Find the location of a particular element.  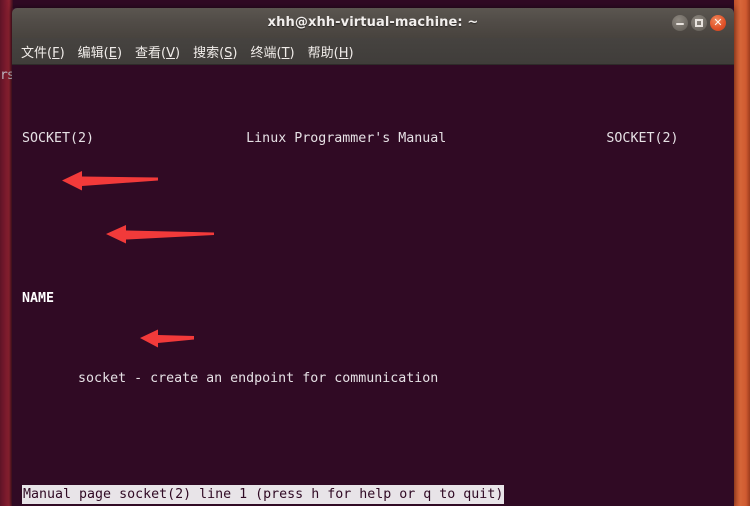

menu-item-file-pre: 文件( is located at coordinates (37, 53).